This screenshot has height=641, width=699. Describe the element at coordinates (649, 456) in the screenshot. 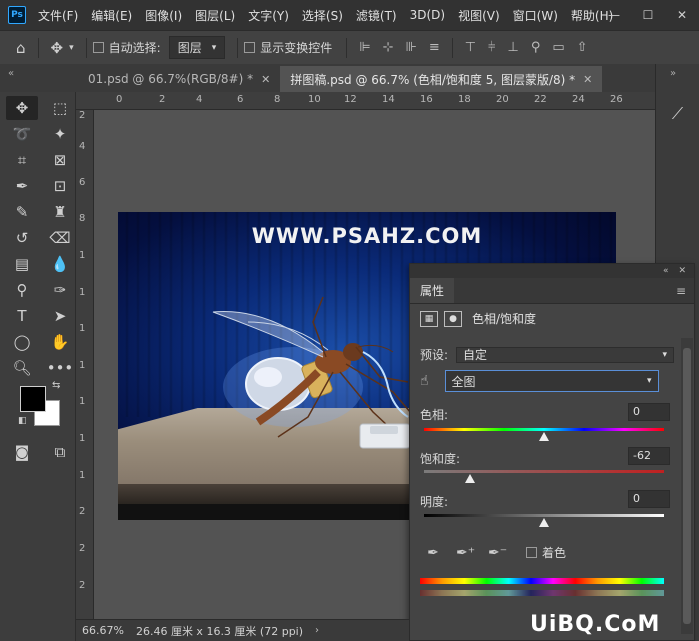

I see `saturation-input: -62` at that location.